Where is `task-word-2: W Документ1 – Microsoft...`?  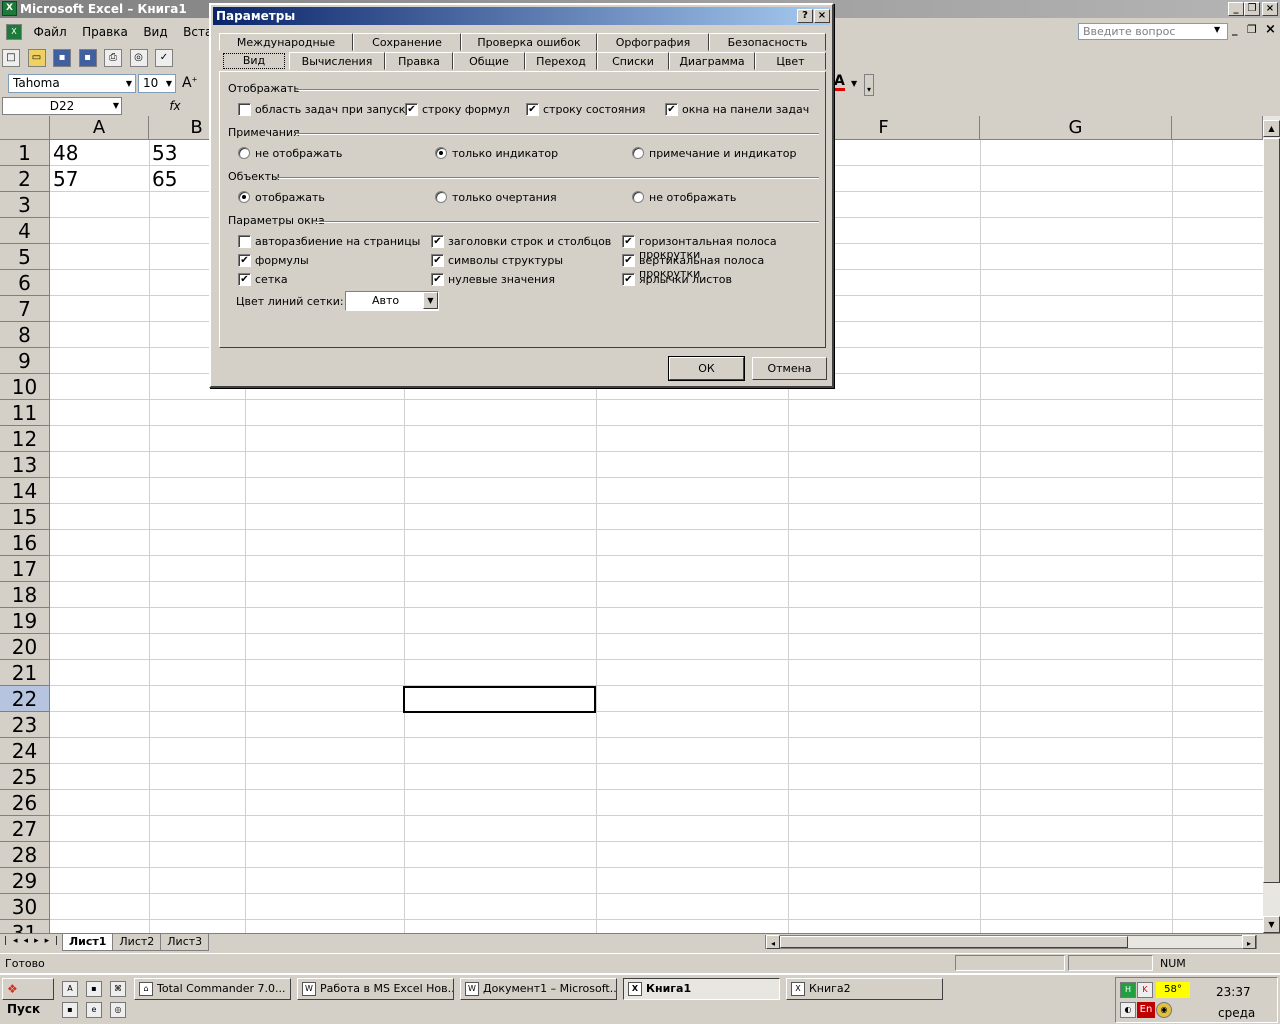
task-word-2: W Документ1 – Microsoft... is located at coordinates (538, 989).